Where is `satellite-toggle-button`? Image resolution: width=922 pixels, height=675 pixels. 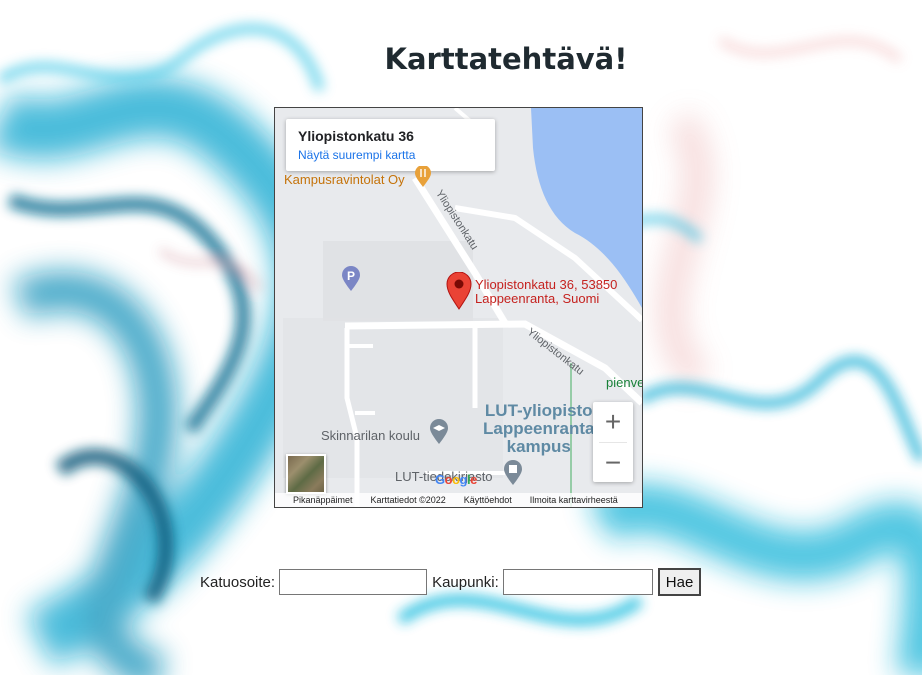 satellite-toggle-button is located at coordinates (306, 474).